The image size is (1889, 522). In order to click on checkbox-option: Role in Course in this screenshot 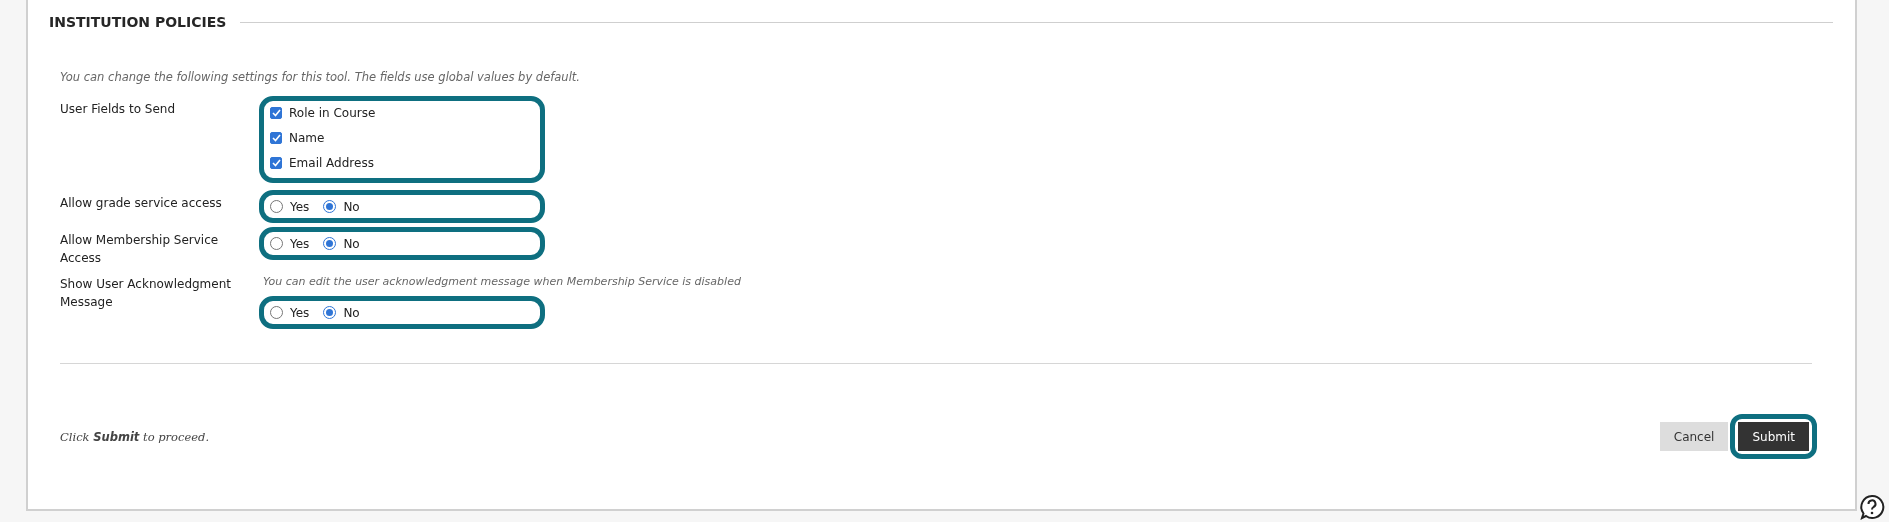, I will do `click(402, 112)`.